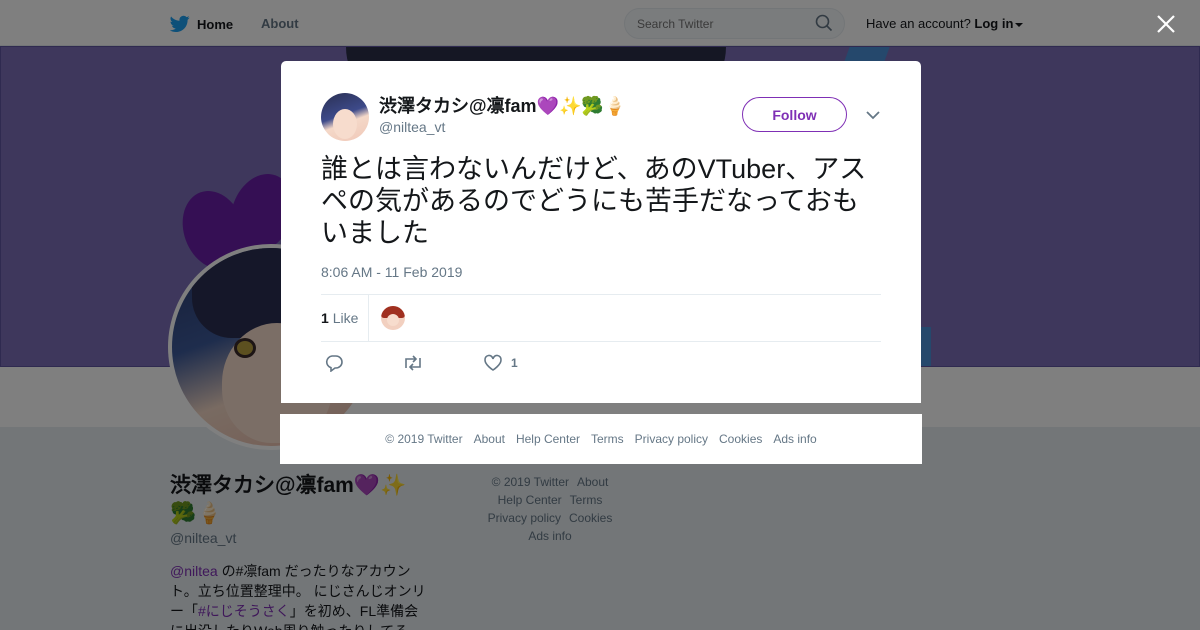  What do you see at coordinates (794, 439) in the screenshot?
I see `footer-ads-link: Ads info` at bounding box center [794, 439].